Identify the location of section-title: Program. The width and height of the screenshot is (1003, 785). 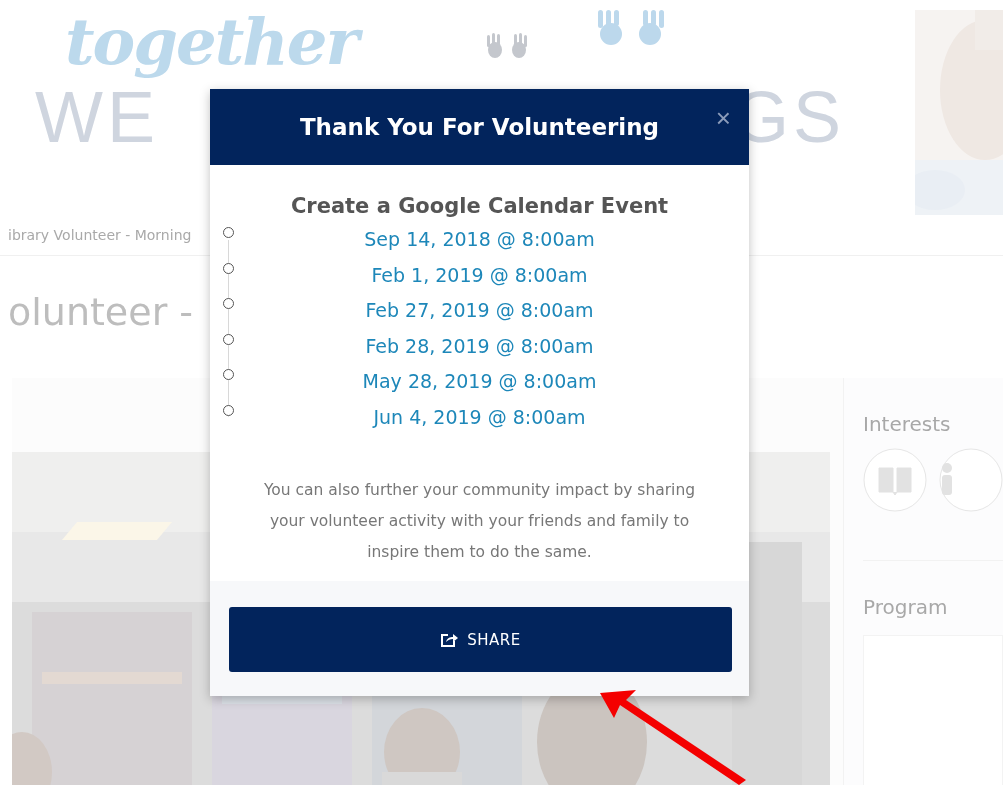
(906, 607).